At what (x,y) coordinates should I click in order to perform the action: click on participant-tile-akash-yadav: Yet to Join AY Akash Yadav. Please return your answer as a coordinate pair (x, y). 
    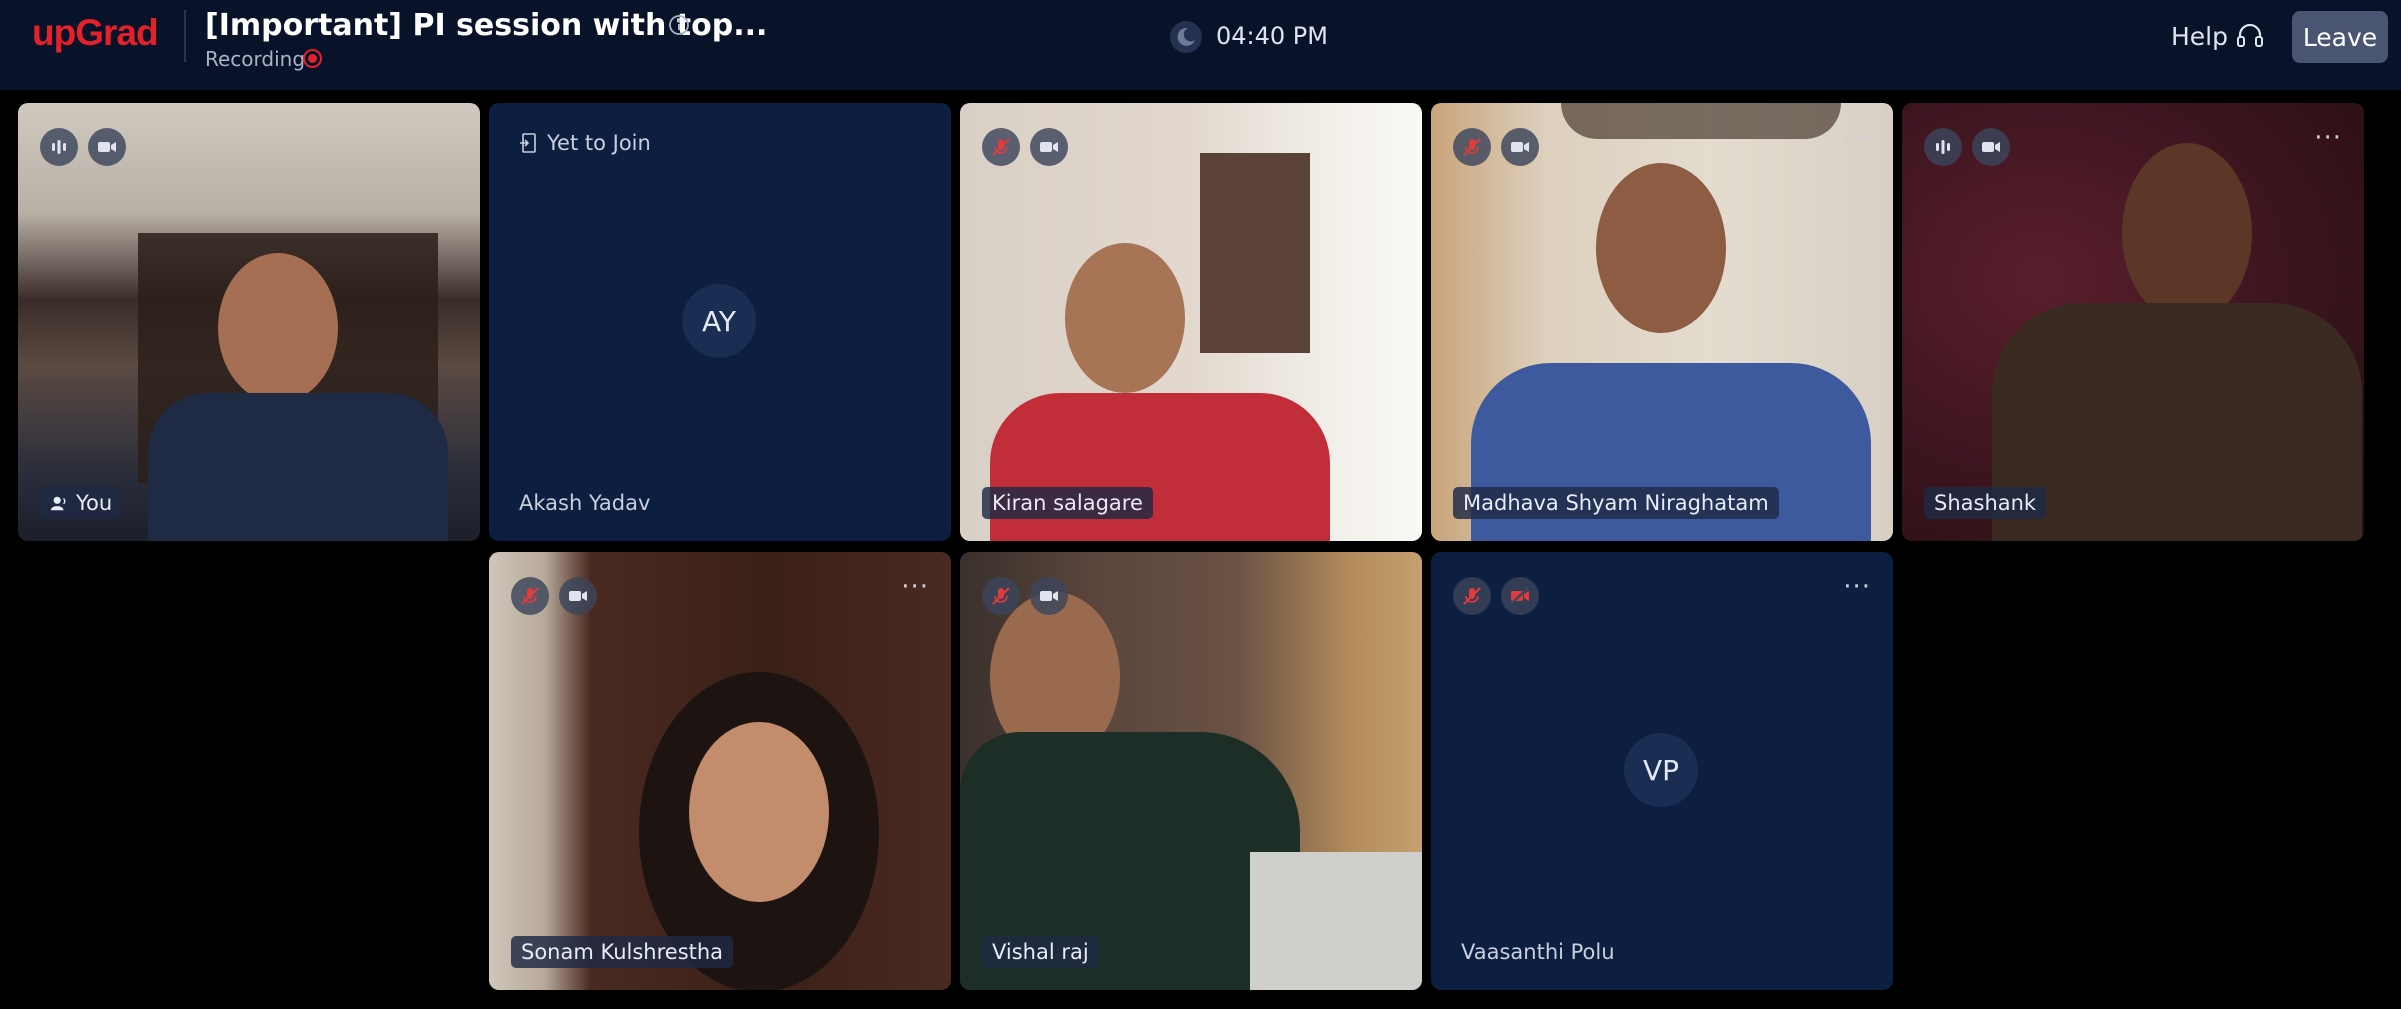
    Looking at the image, I should click on (720, 322).